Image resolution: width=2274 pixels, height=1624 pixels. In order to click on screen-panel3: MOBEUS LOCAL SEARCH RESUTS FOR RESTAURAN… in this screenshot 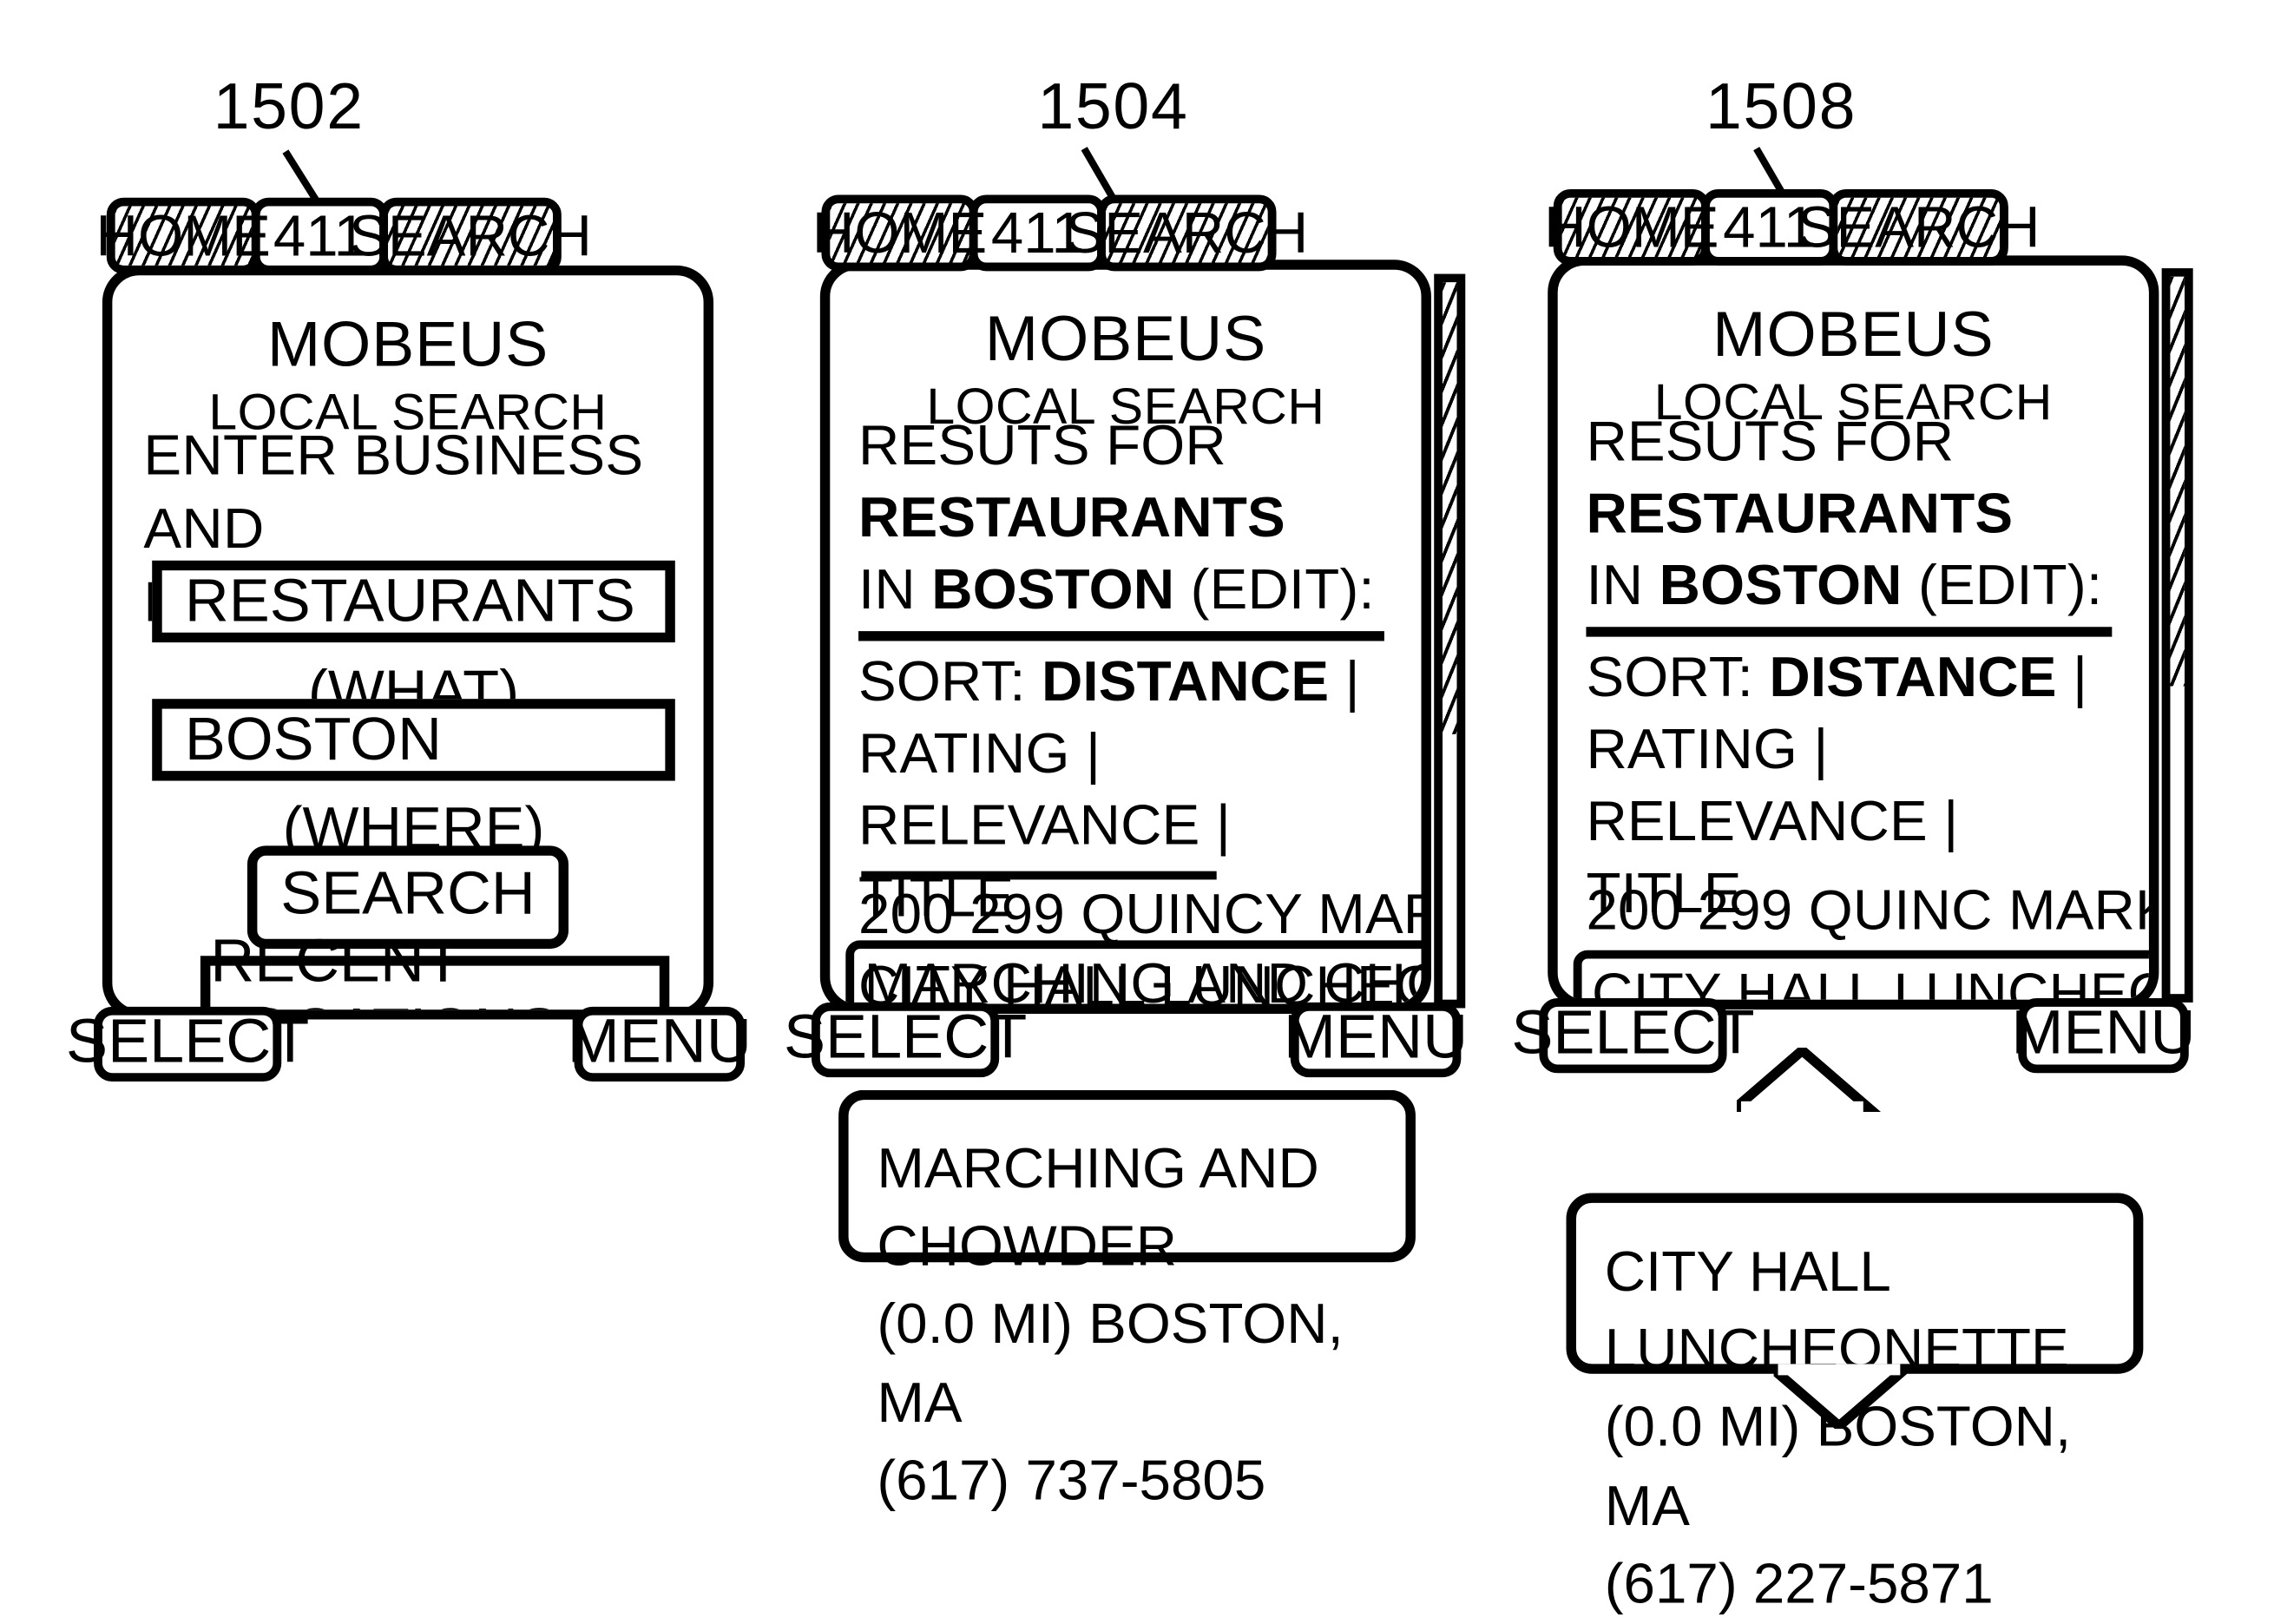, I will do `click(1853, 632)`.